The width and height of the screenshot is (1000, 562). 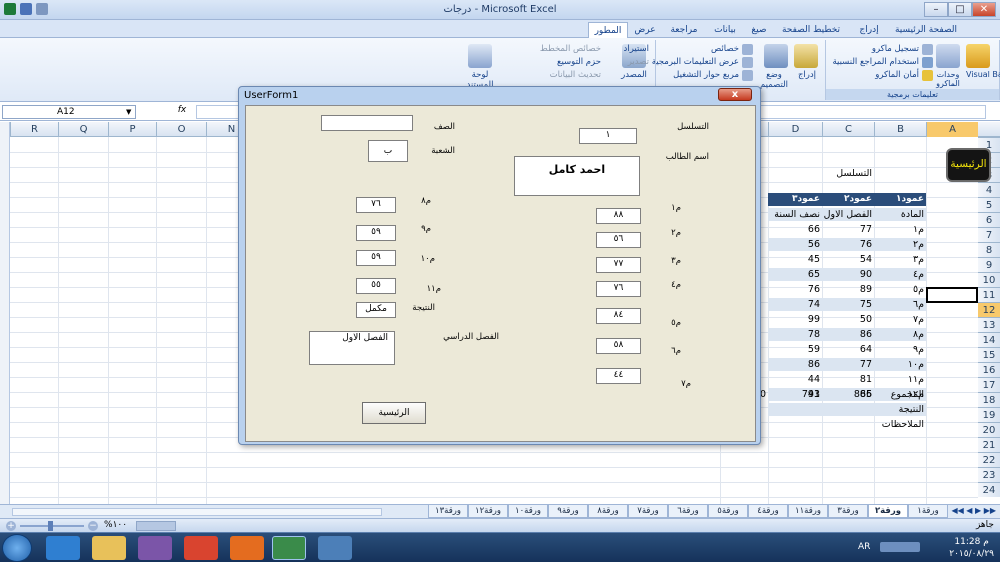 What do you see at coordinates (376, 233) in the screenshot?
I see `m9-textbox: ٥٩` at bounding box center [376, 233].